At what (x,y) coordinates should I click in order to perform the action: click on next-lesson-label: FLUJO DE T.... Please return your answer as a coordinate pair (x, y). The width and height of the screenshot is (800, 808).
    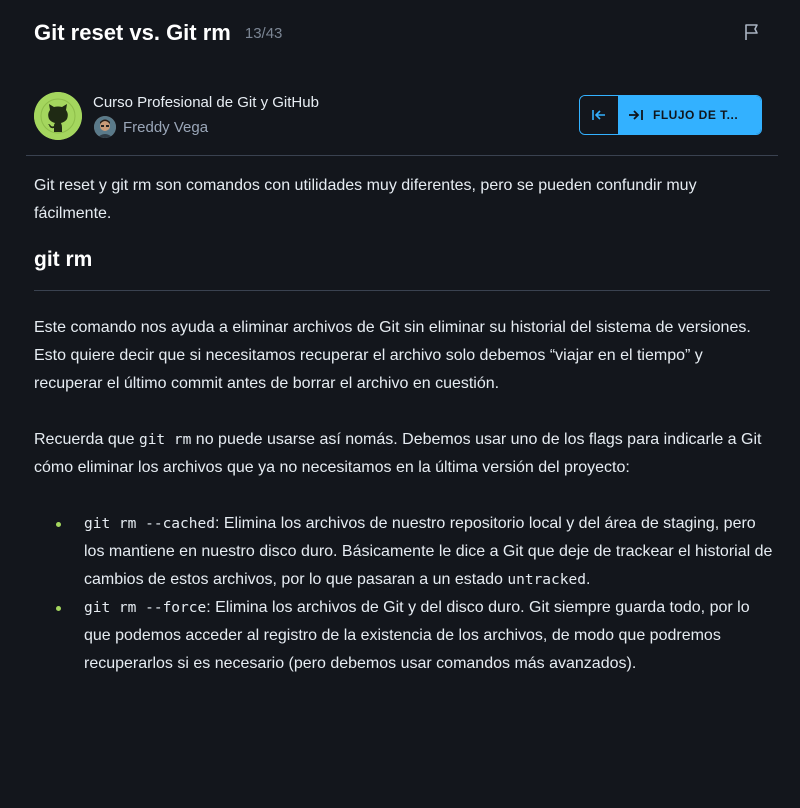
    Looking at the image, I should click on (696, 115).